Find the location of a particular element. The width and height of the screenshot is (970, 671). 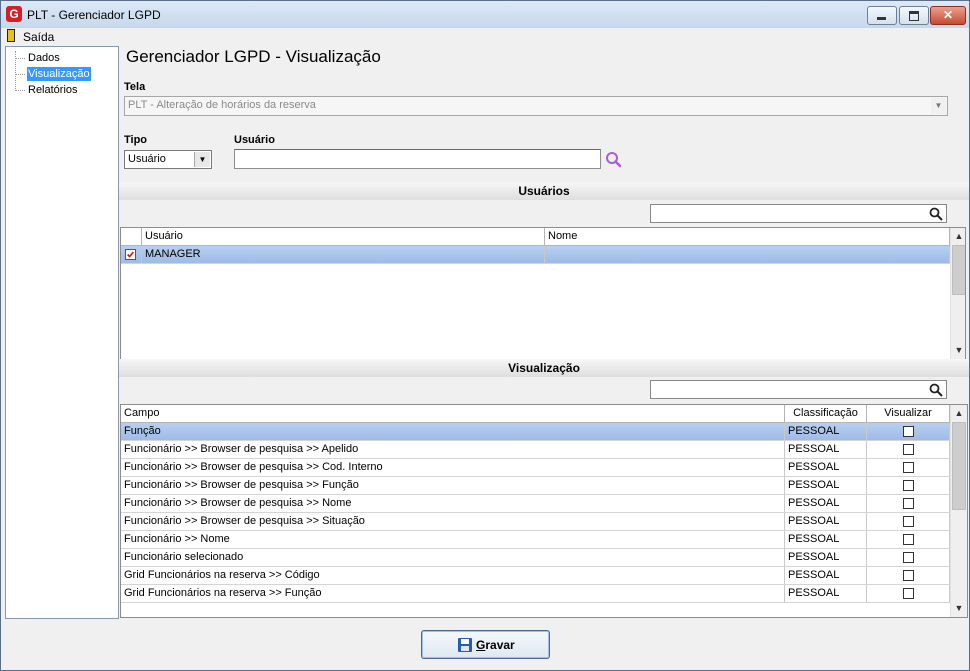

view-grid-header: Campo Classificação Visualizar is located at coordinates (535, 414).